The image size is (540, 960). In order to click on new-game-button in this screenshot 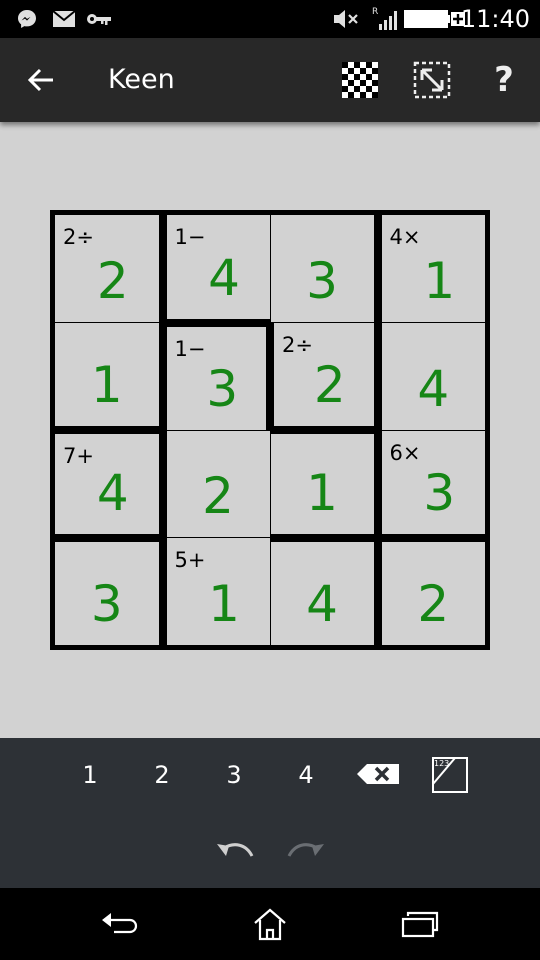, I will do `click(360, 80)`.